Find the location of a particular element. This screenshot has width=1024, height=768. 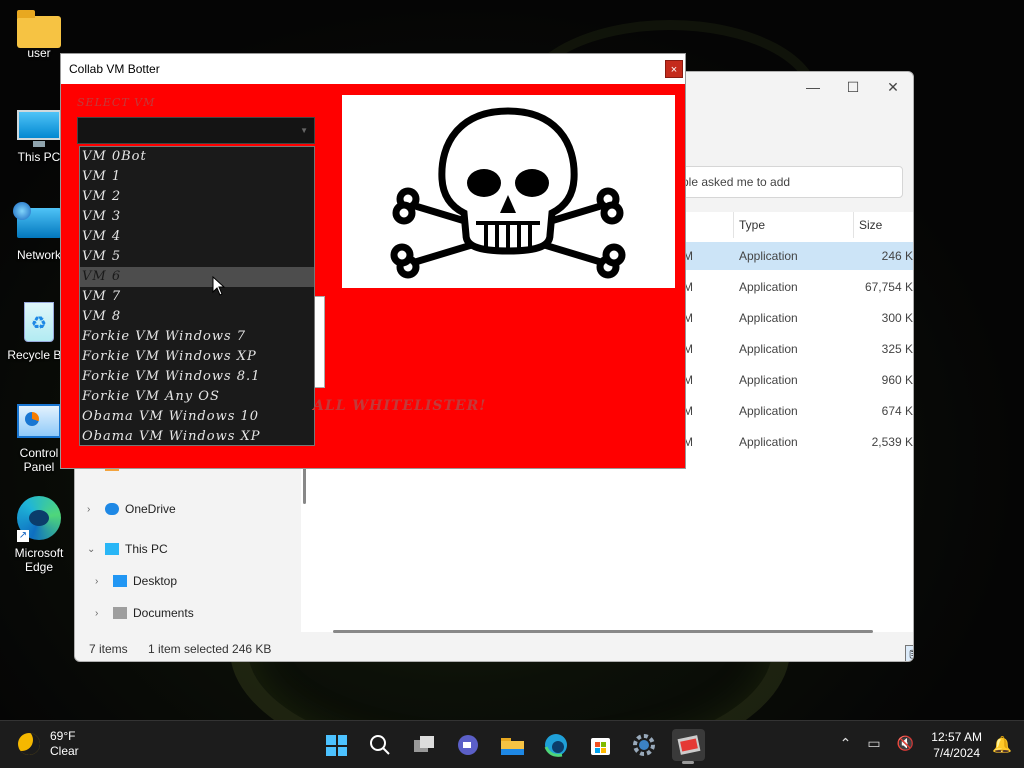

network-icon: ▭ is located at coordinates (873, 743).